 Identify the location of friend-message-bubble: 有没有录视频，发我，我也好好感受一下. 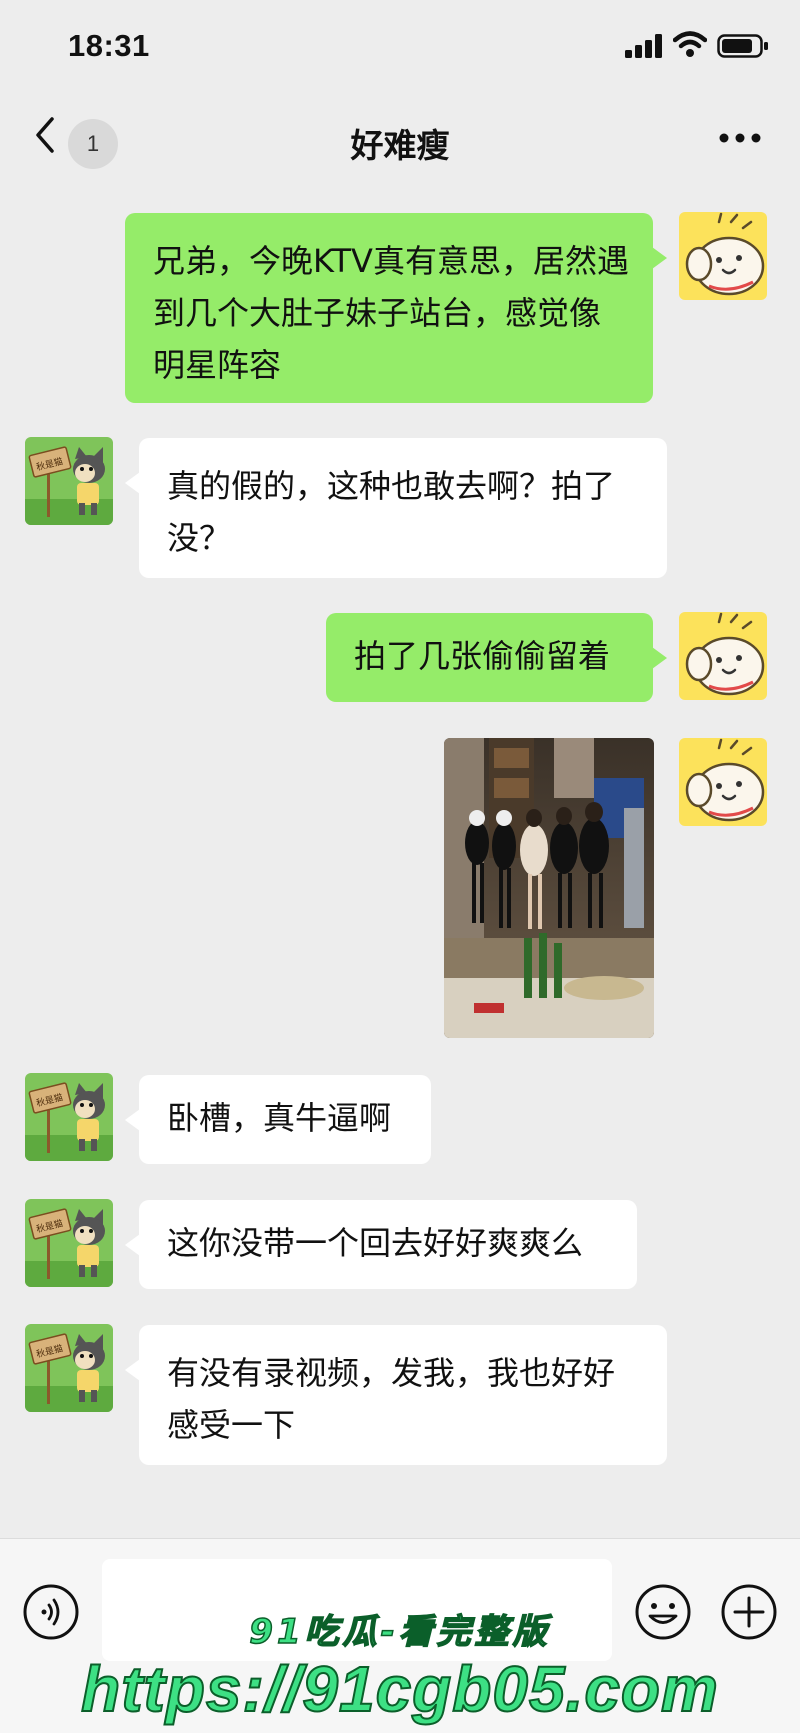
(396, 1395).